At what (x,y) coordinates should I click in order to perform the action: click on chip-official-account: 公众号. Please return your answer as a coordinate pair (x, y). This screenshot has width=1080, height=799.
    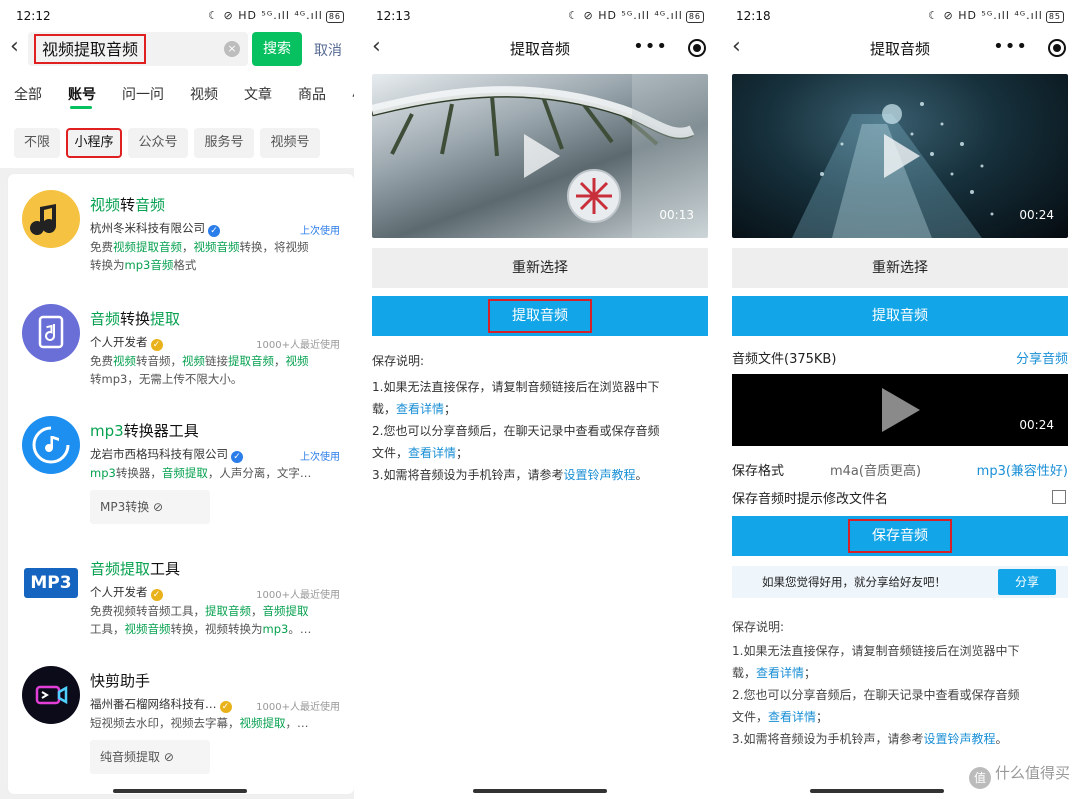
    Looking at the image, I should click on (158, 143).